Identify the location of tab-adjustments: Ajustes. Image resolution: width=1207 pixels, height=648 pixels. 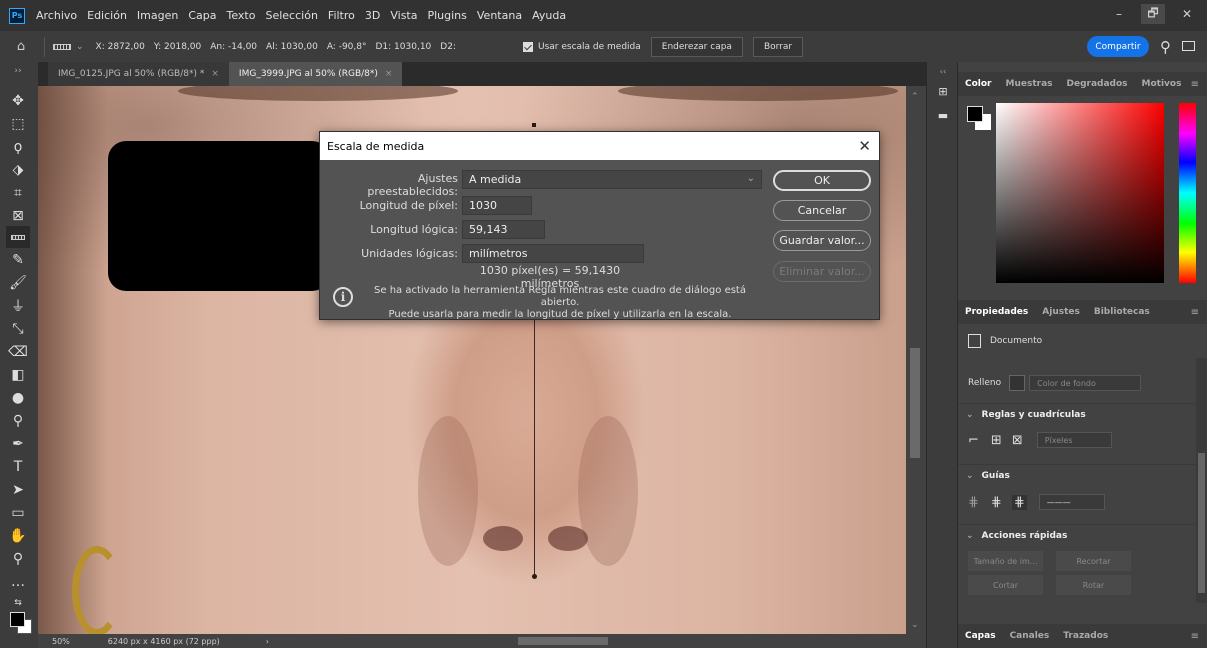
(1061, 312).